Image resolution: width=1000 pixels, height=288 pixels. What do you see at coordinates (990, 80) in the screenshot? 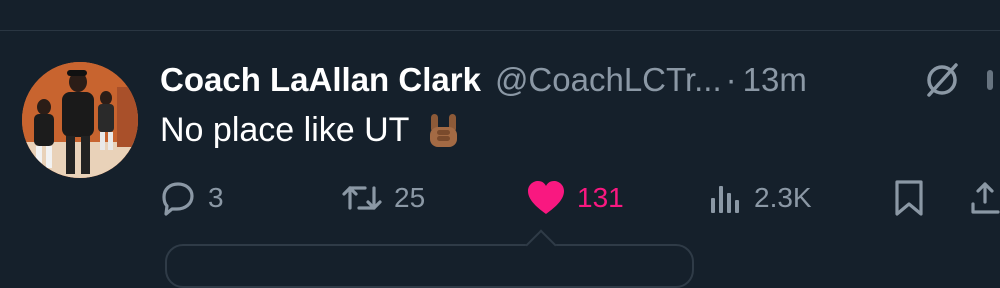
I see `more-menu-edge` at bounding box center [990, 80].